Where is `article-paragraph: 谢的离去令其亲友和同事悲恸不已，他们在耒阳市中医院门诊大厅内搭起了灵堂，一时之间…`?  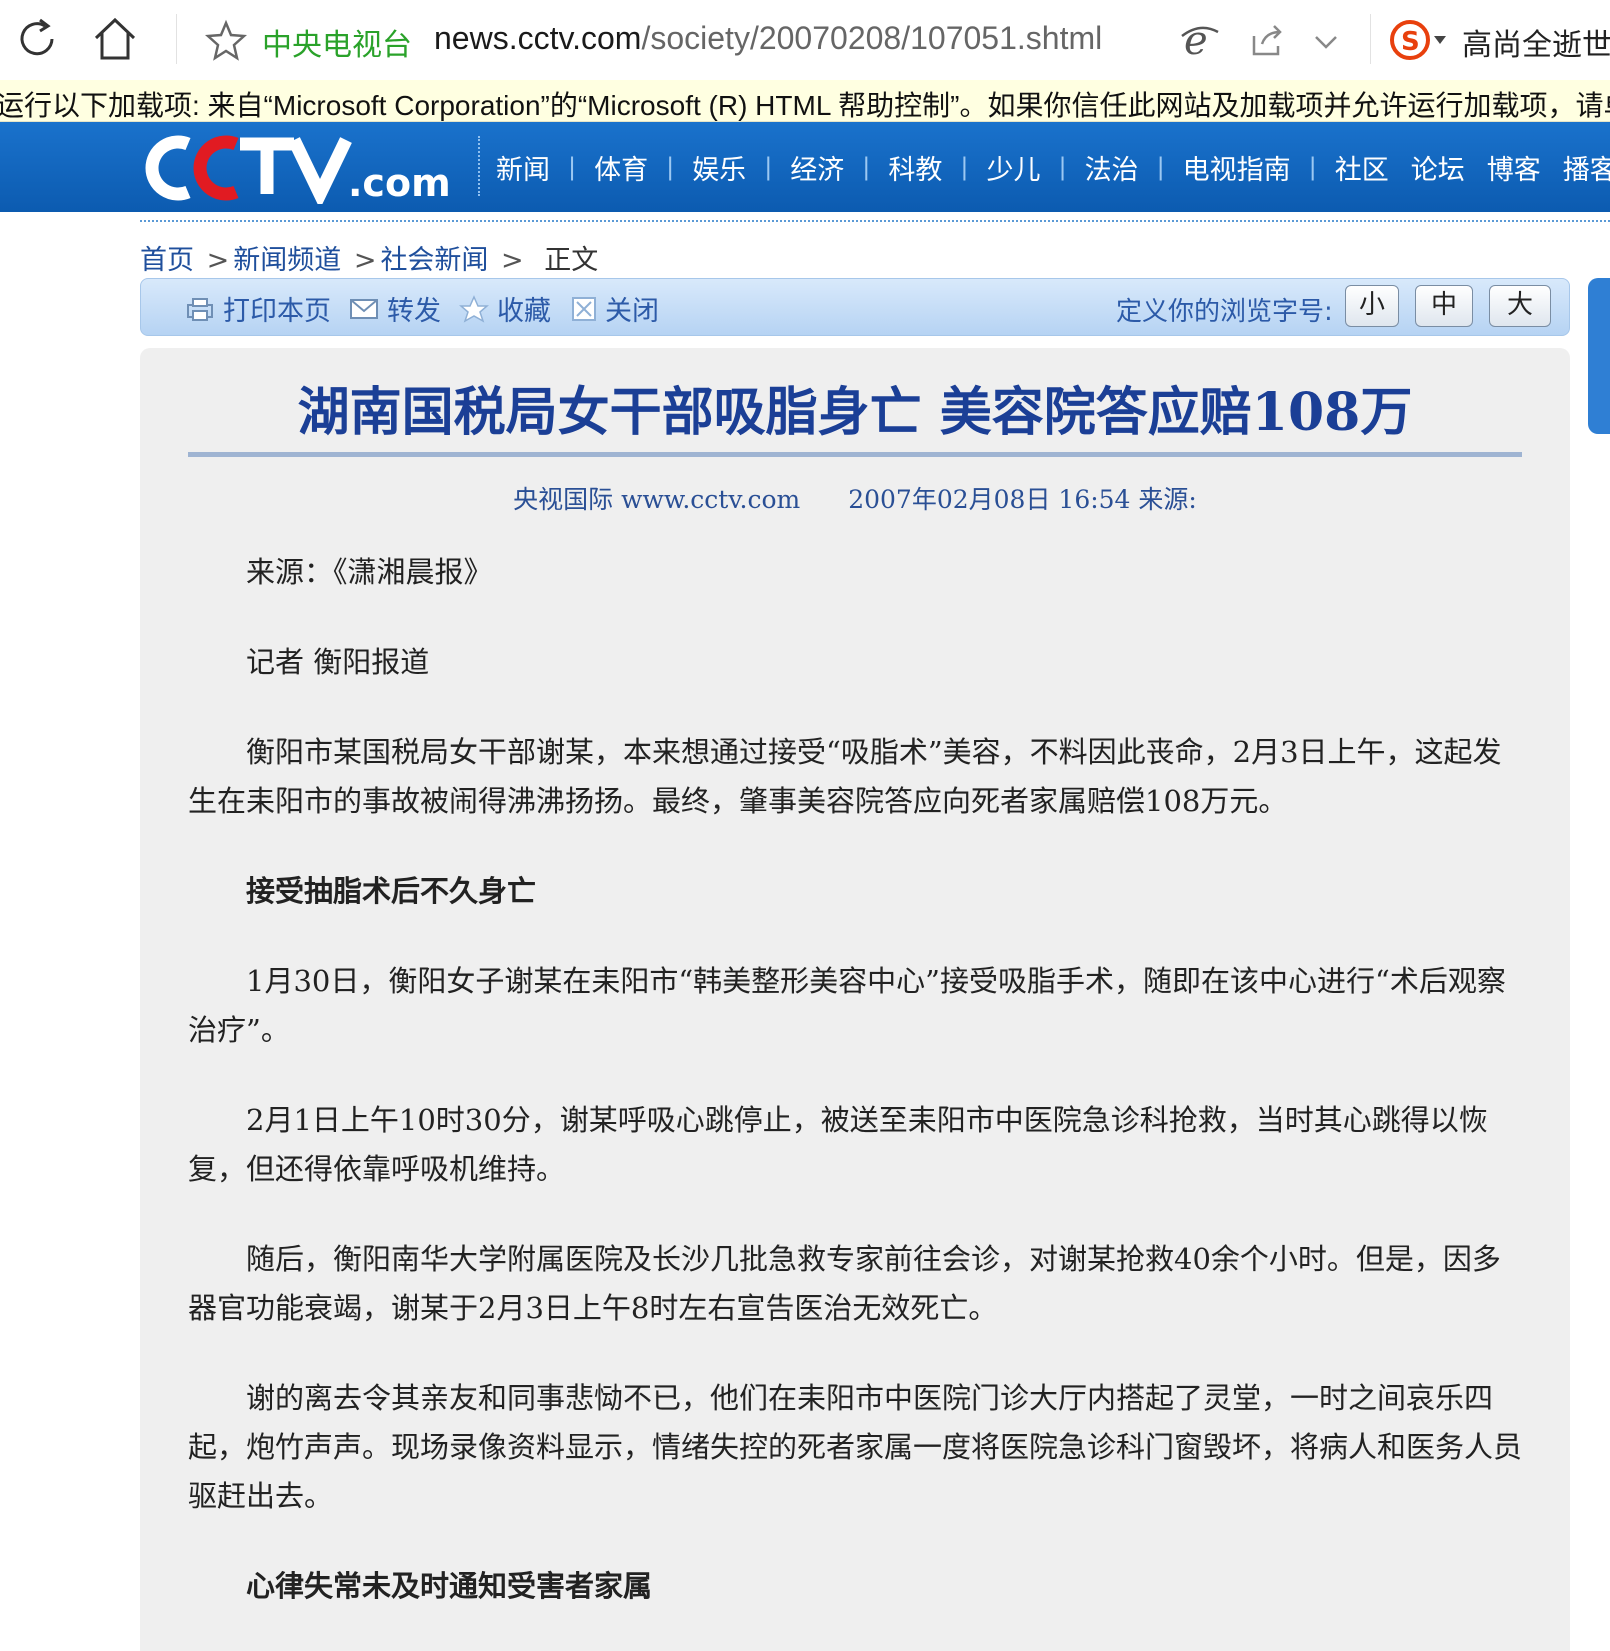 article-paragraph: 谢的离去令其亲友和同事悲恸不已，他们在耒阳市中医院门诊大厅内搭起了灵堂，一时之间… is located at coordinates (855, 1447).